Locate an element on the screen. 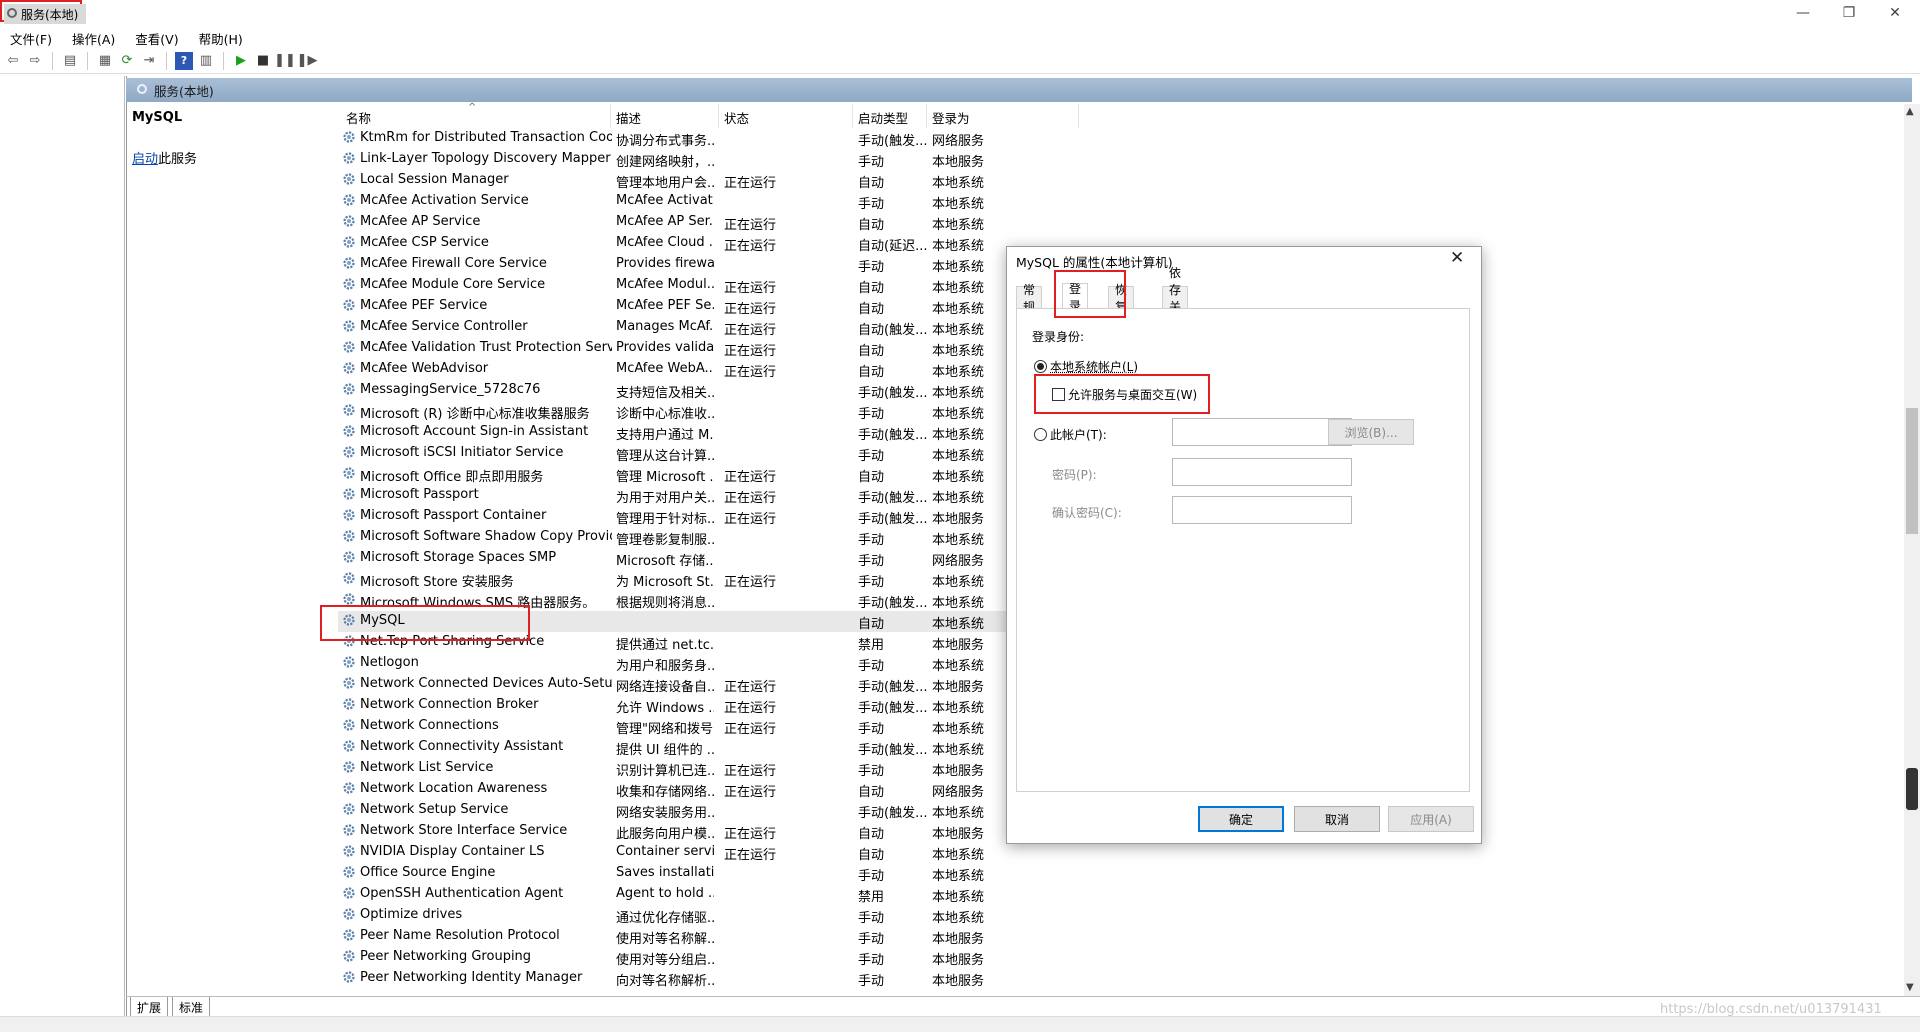 Image resolution: width=1920 pixels, height=1032 pixels. export-list-icon: ⇥ is located at coordinates (149, 61).